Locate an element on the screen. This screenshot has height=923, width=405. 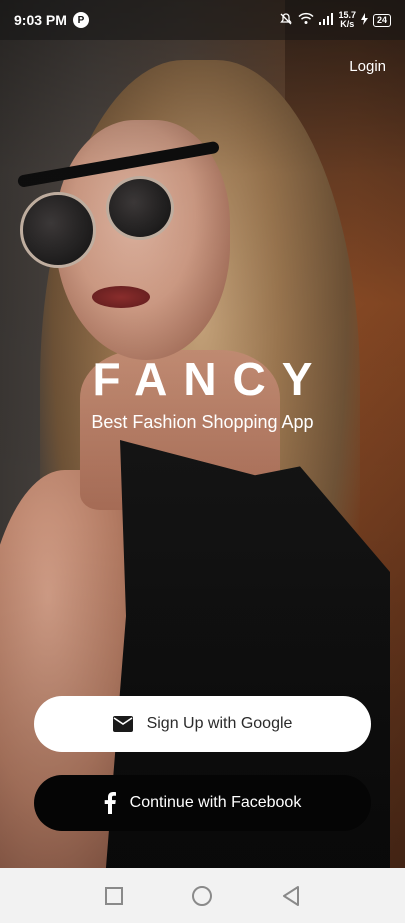
mail-icon is located at coordinates (122, 724).